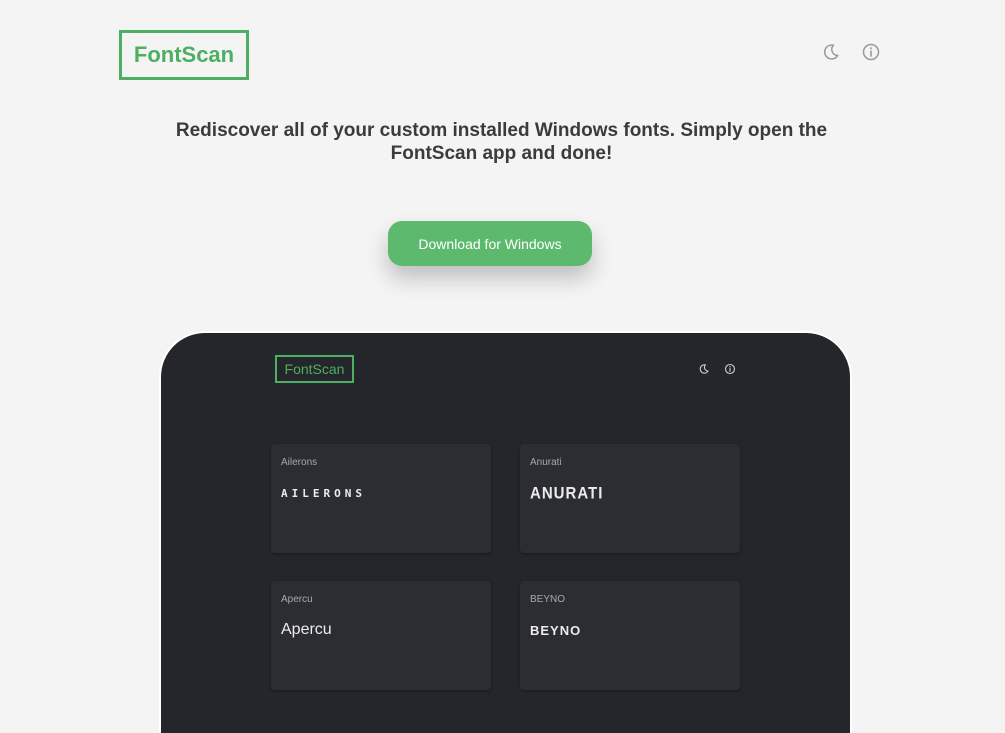 The width and height of the screenshot is (1005, 733). Describe the element at coordinates (323, 493) in the screenshot. I see `font-sample: AILERONS` at that location.